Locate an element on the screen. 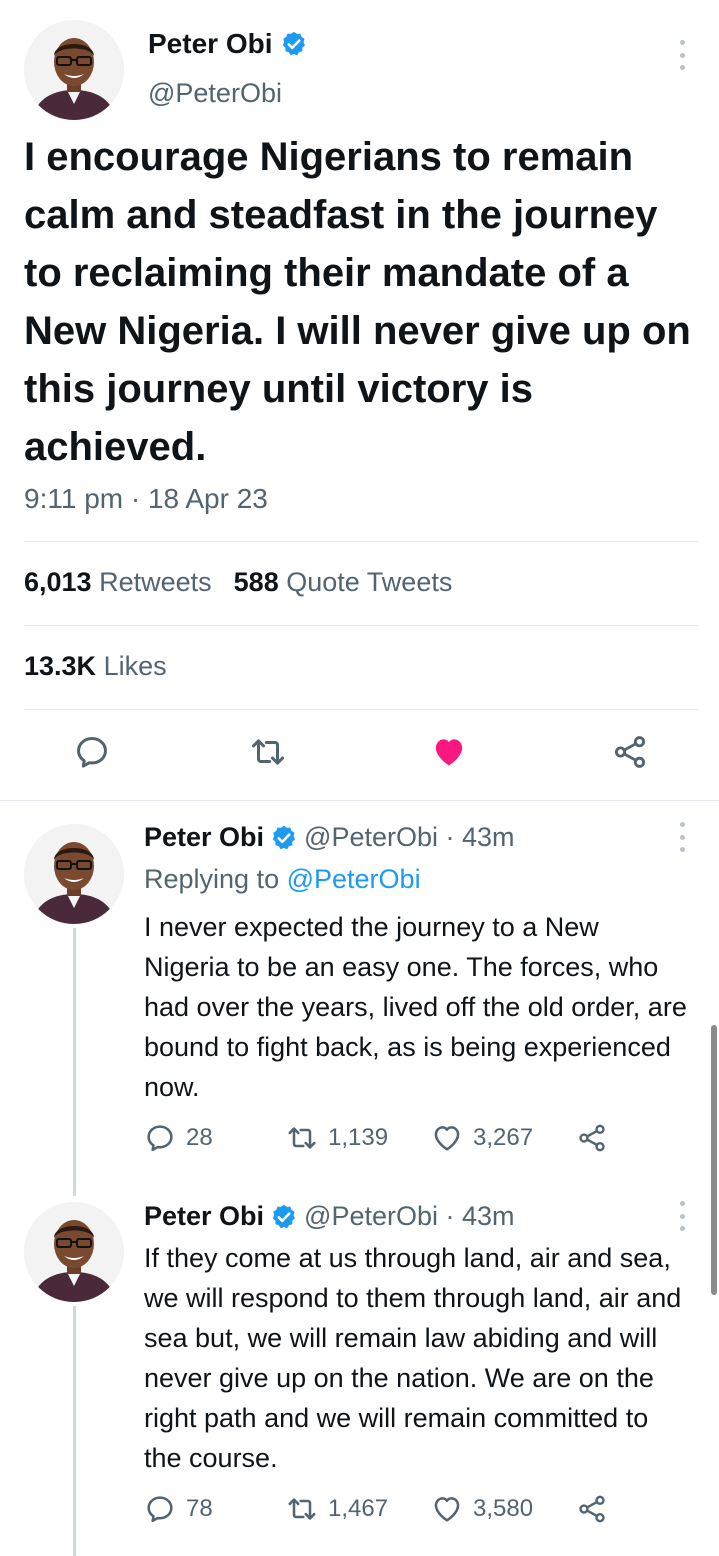 The width and height of the screenshot is (719, 1556). retweet-button: 1,139 is located at coordinates (337, 1138).